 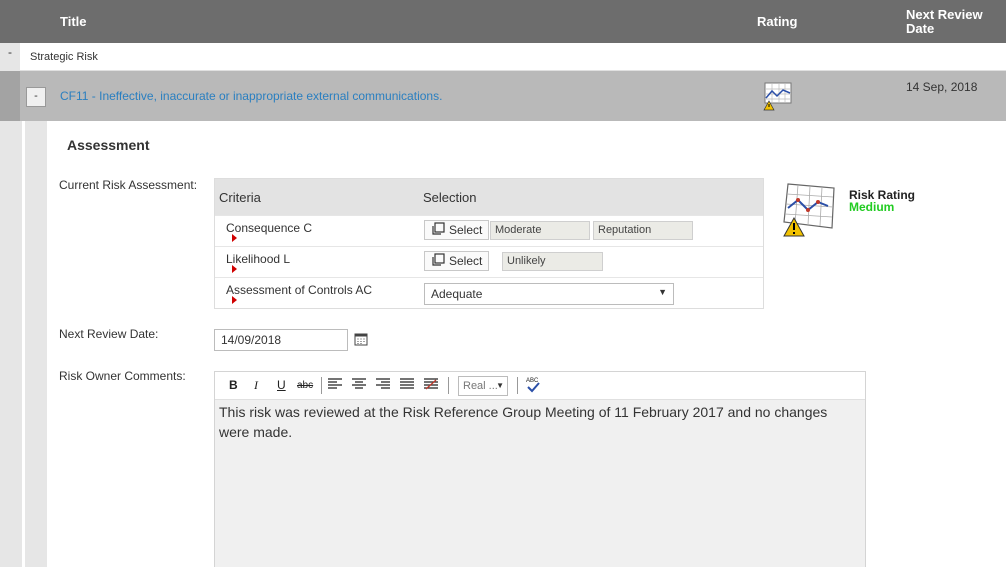 I want to click on risk-collapse-button: -, so click(x=36, y=97).